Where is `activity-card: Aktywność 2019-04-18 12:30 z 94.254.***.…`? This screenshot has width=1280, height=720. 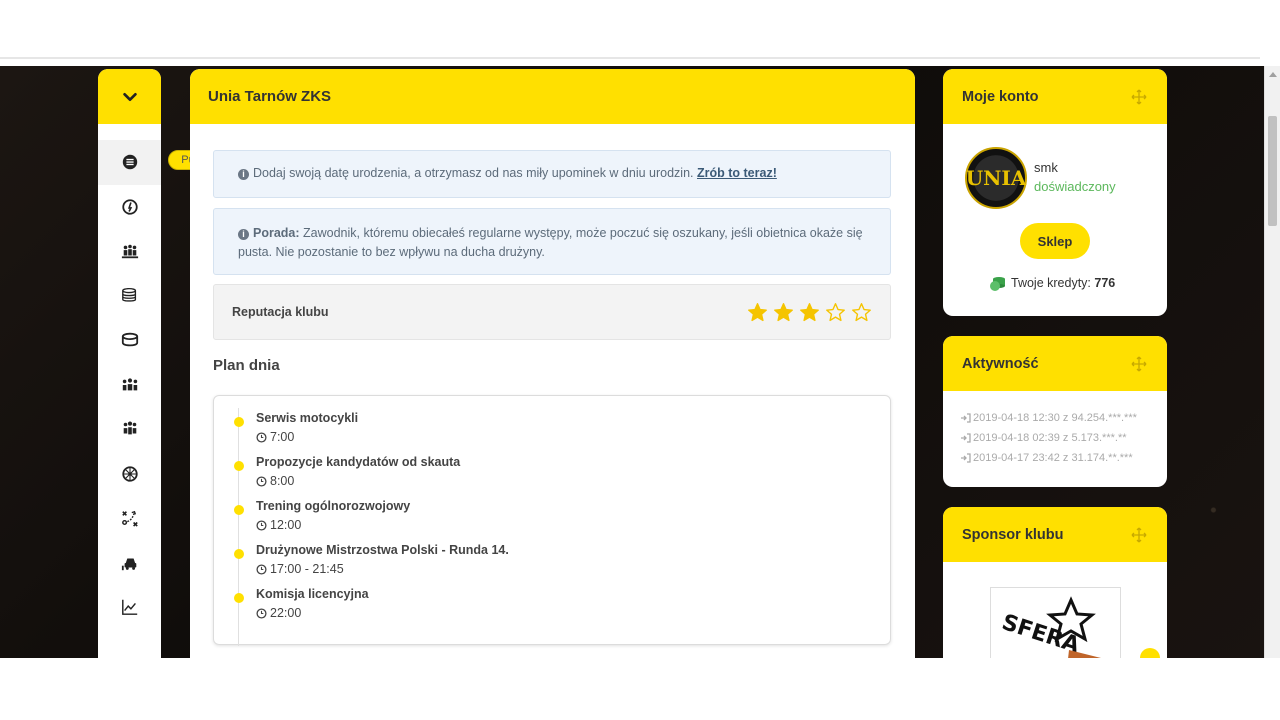
activity-card: Aktywność 2019-04-18 12:30 z 94.254.***.… is located at coordinates (1055, 411).